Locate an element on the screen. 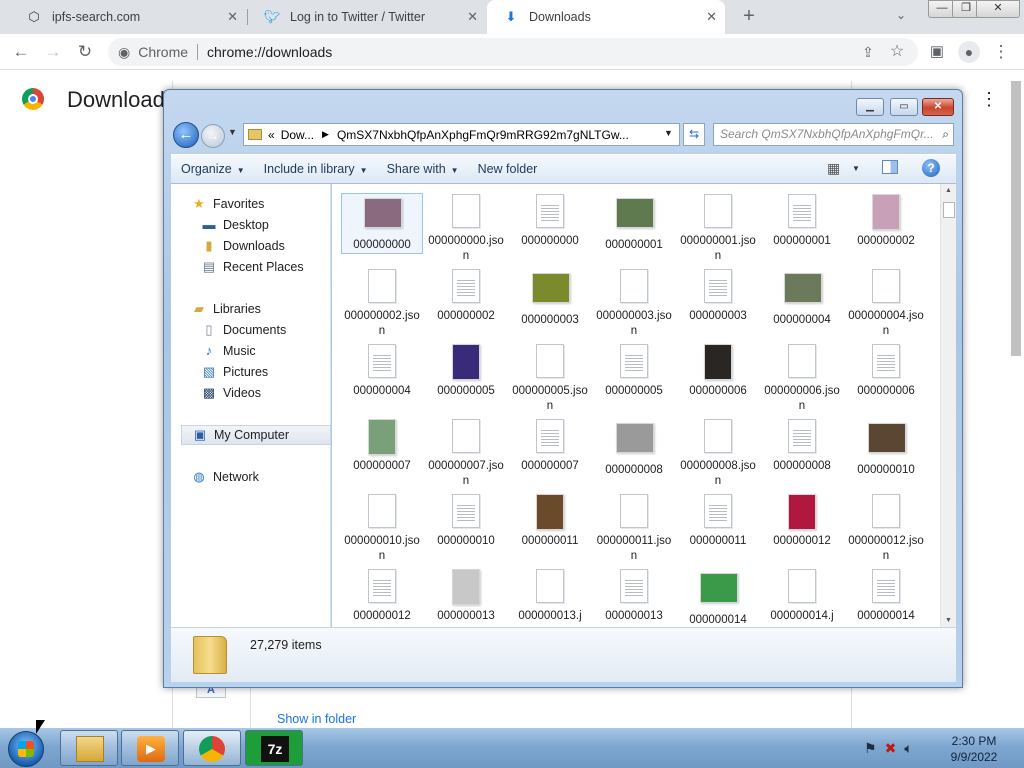 The image size is (1024, 768). nav-documents: ▯ Documents is located at coordinates (243, 329).